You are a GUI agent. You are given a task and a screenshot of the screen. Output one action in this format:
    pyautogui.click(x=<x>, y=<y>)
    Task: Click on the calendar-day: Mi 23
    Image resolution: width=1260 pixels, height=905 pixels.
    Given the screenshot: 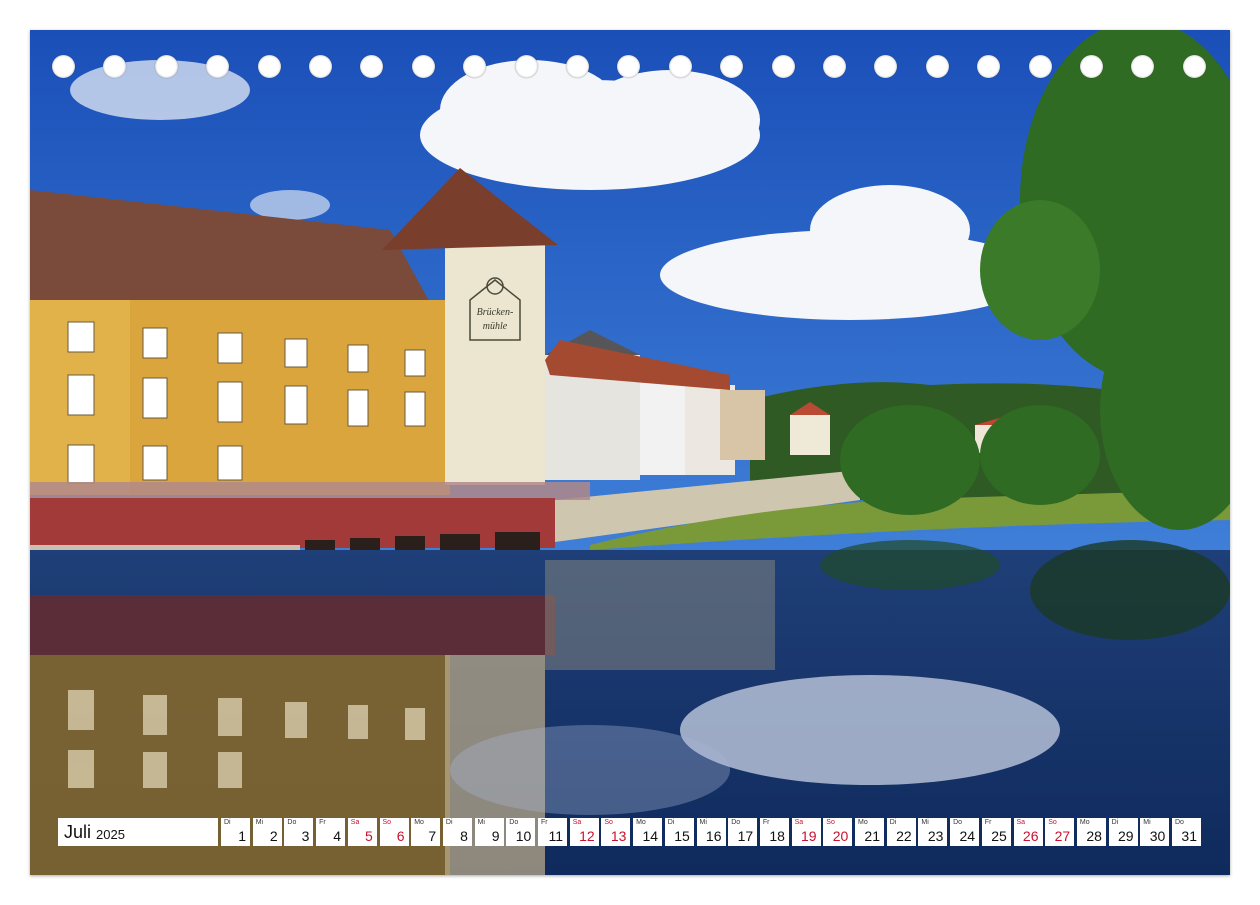 What is the action you would take?
    pyautogui.click(x=933, y=832)
    